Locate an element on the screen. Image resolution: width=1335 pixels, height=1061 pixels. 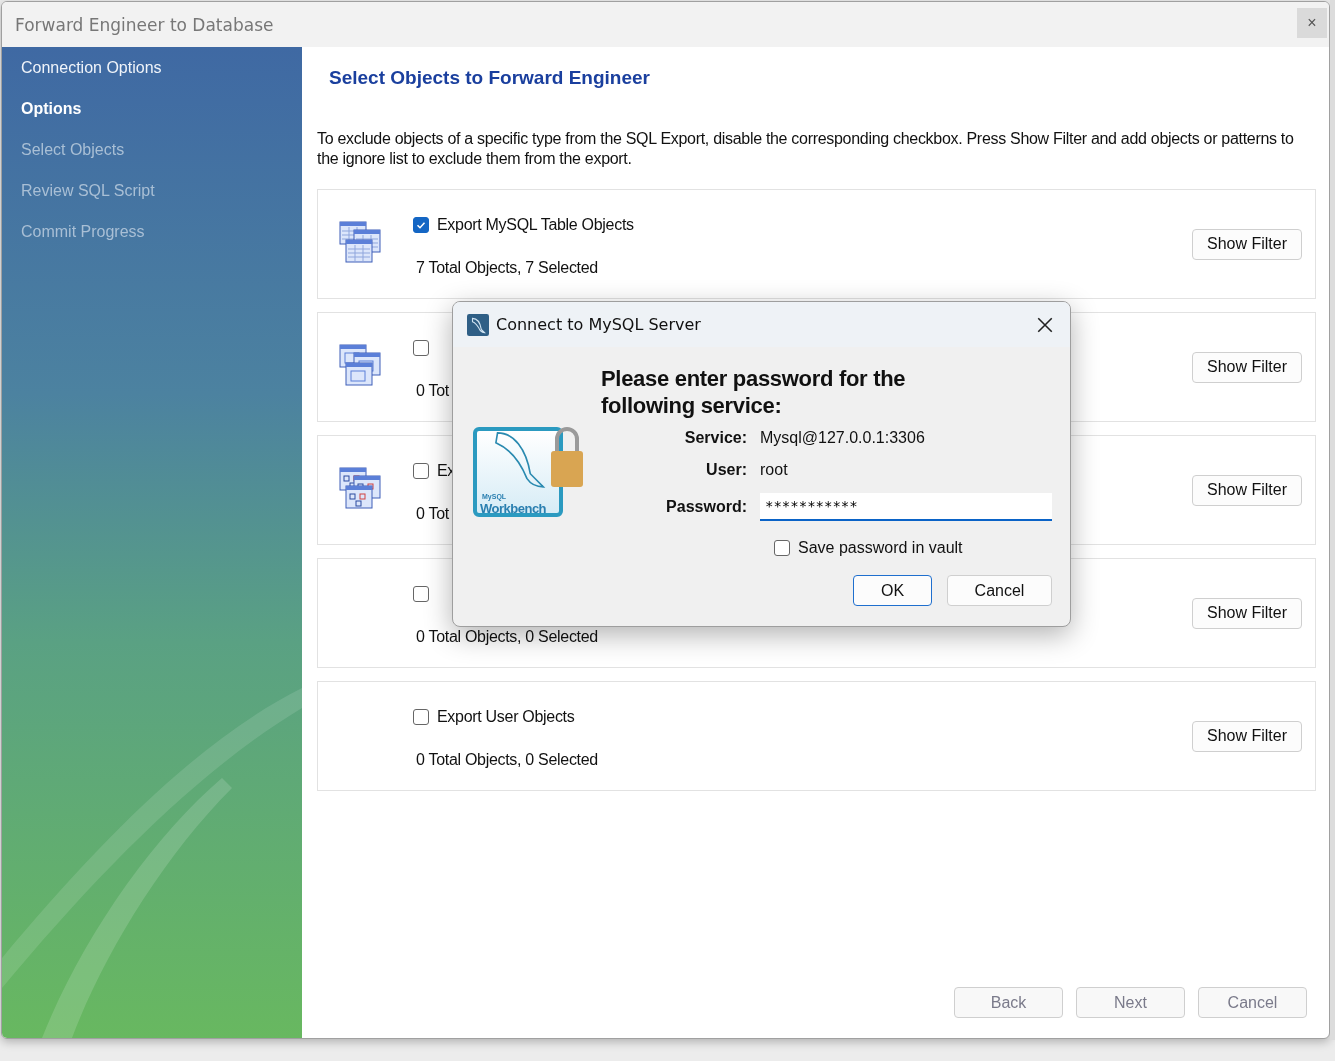
description-text: To exclude objects of a specific type from the SQL Export, disable the corresponding checkbox. Press Show Filter and add objects or patterns to the ignore list to exclude them from the export. is located at coordinates (806, 149).